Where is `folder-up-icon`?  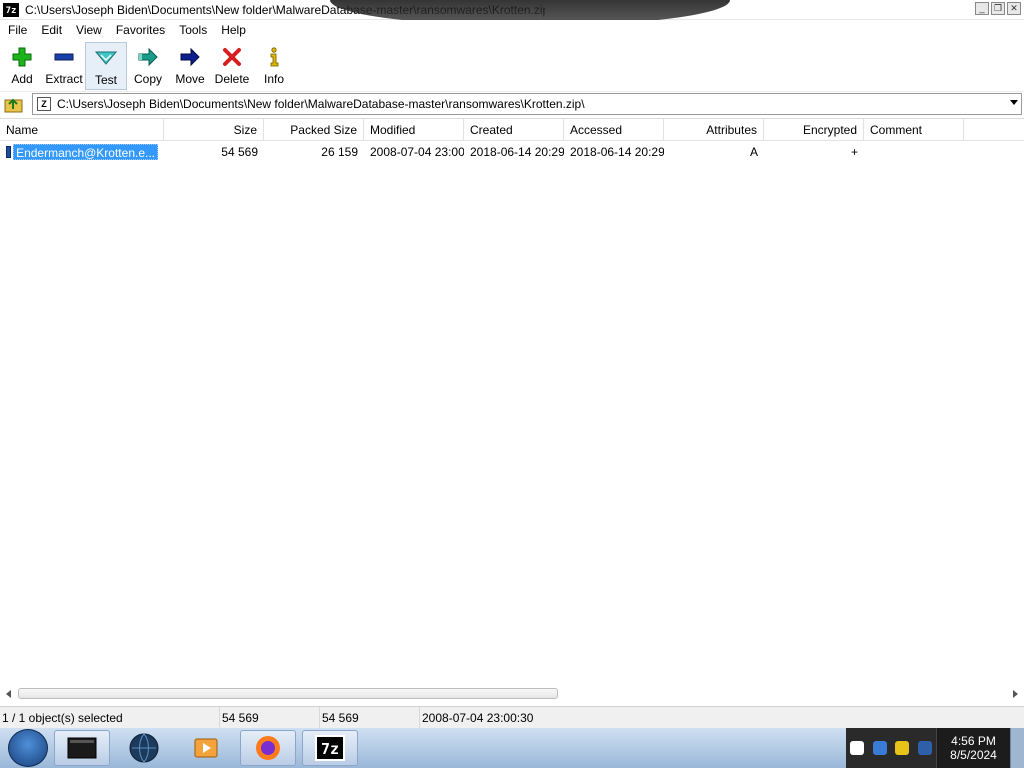 folder-up-icon is located at coordinates (13, 105).